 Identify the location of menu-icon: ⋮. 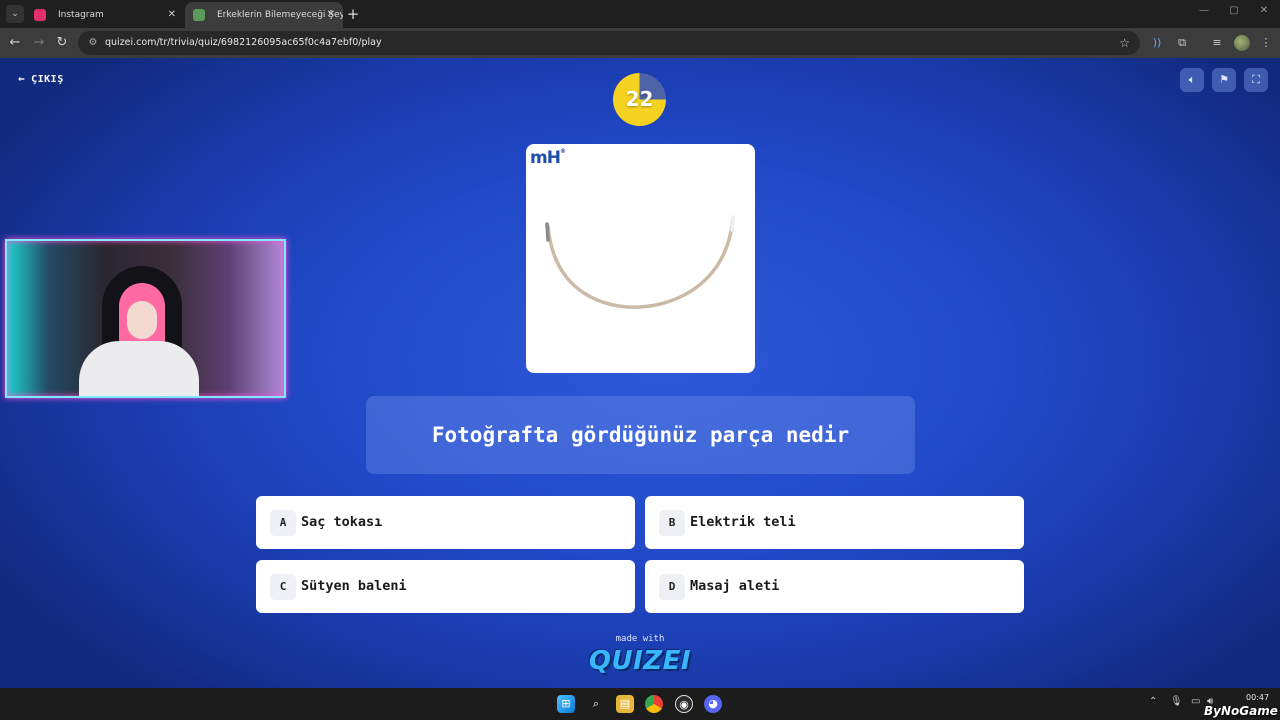
(1266, 43).